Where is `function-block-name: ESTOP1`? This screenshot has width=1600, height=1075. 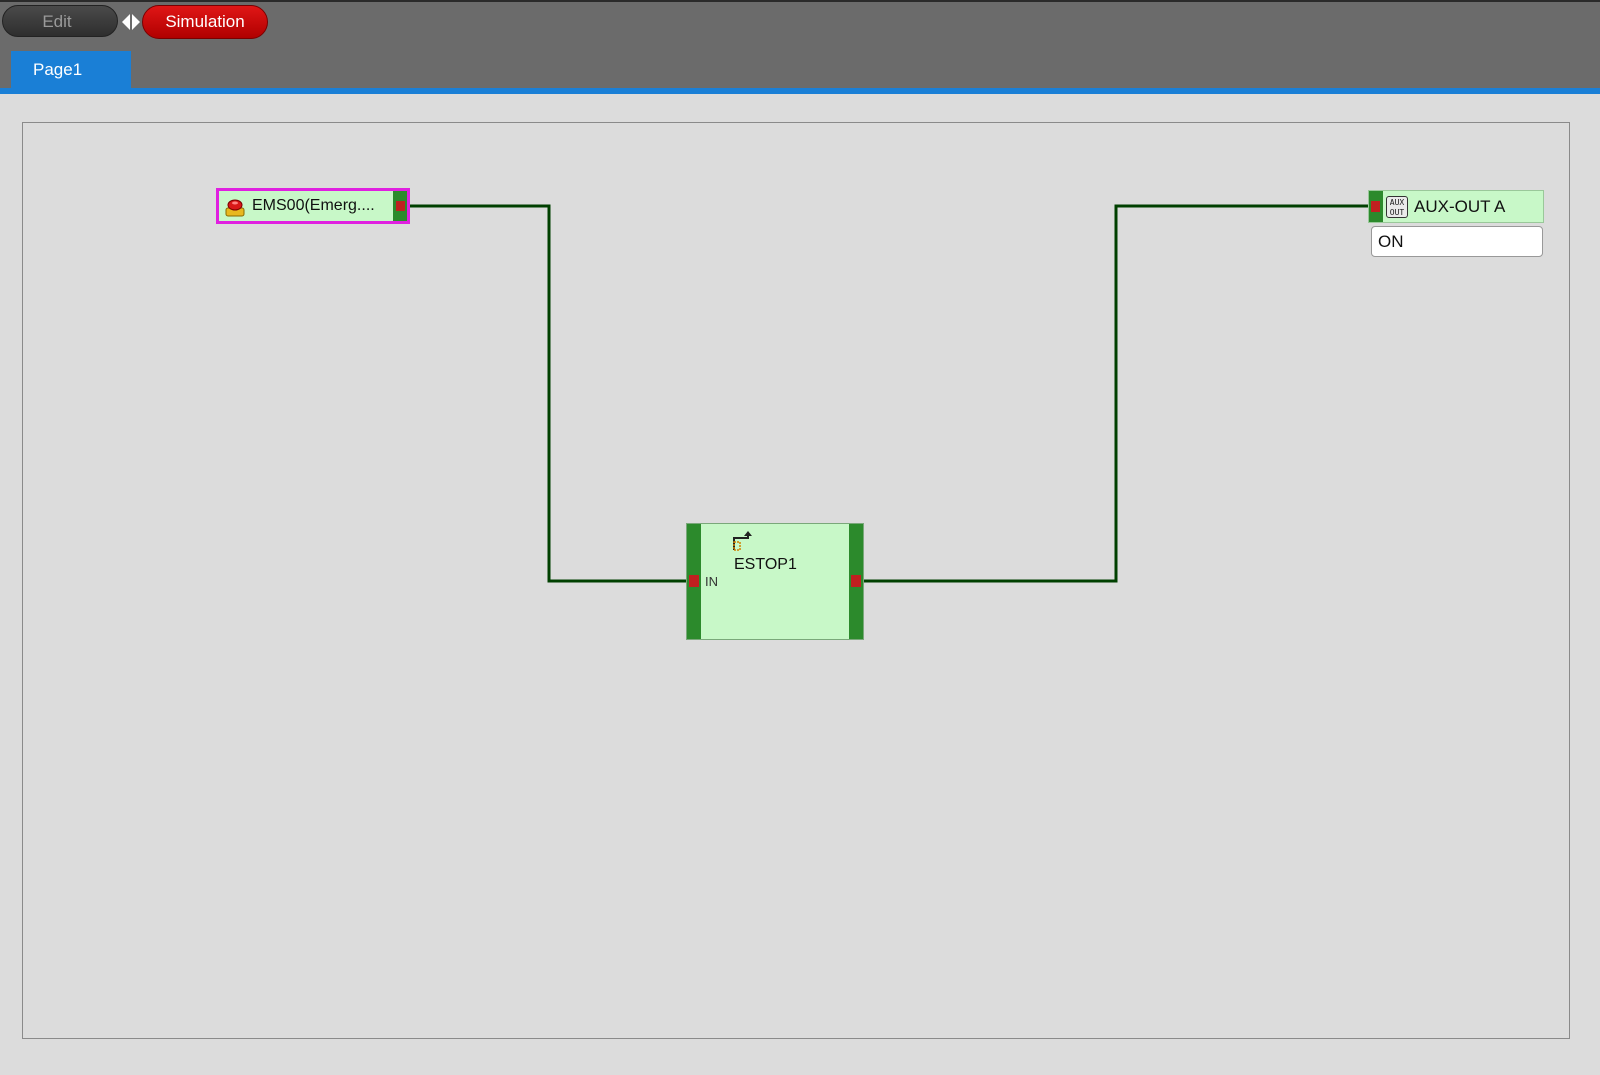 function-block-name: ESTOP1 is located at coordinates (765, 564).